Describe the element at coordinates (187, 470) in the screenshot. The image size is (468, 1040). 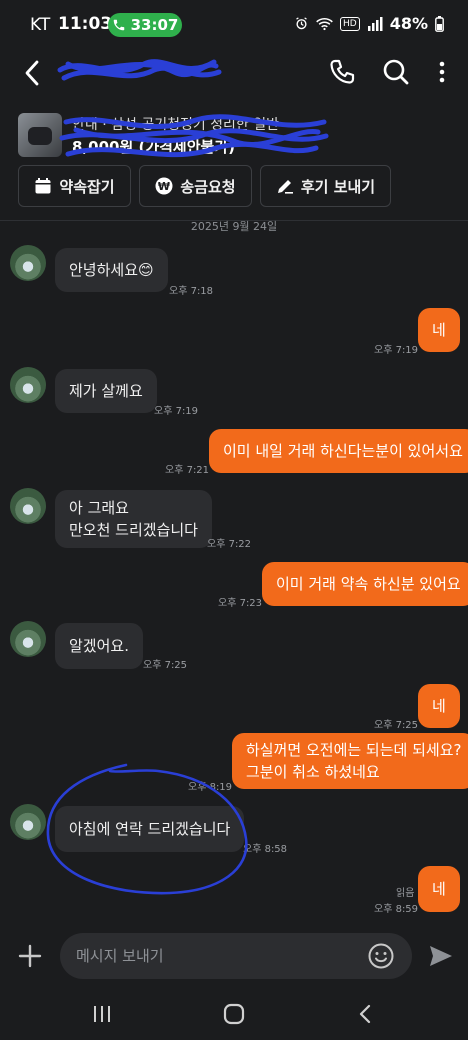
I see `message-time: 오후 7:21` at that location.